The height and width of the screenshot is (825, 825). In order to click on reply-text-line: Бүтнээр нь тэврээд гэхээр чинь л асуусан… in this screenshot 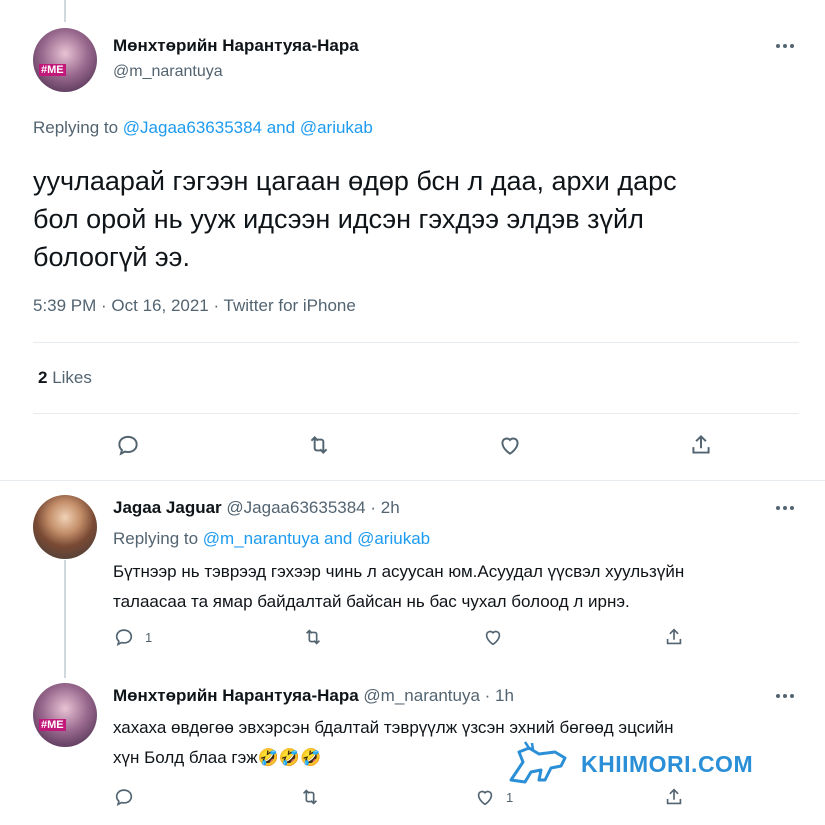, I will do `click(399, 571)`.